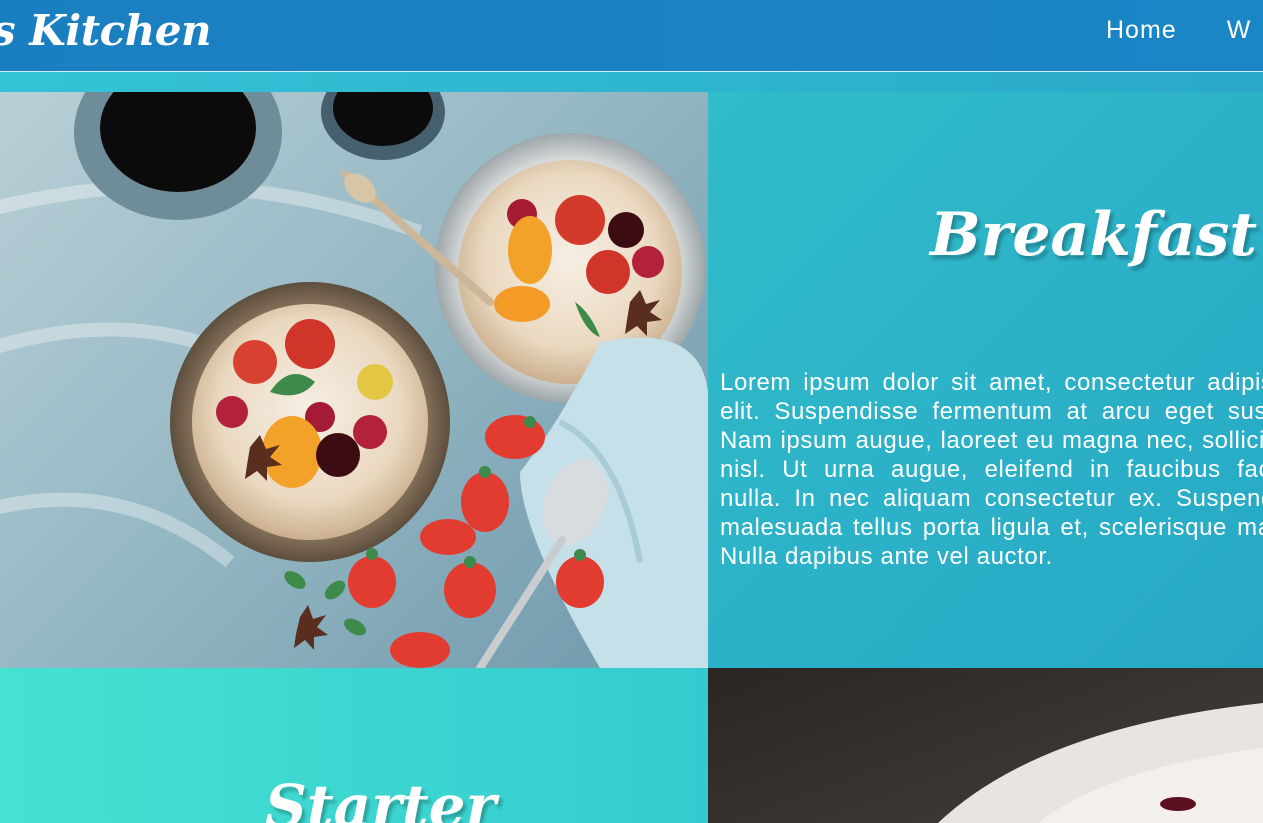 The height and width of the screenshot is (823, 1263). I want to click on starter-panel: Starter, so click(354, 745).